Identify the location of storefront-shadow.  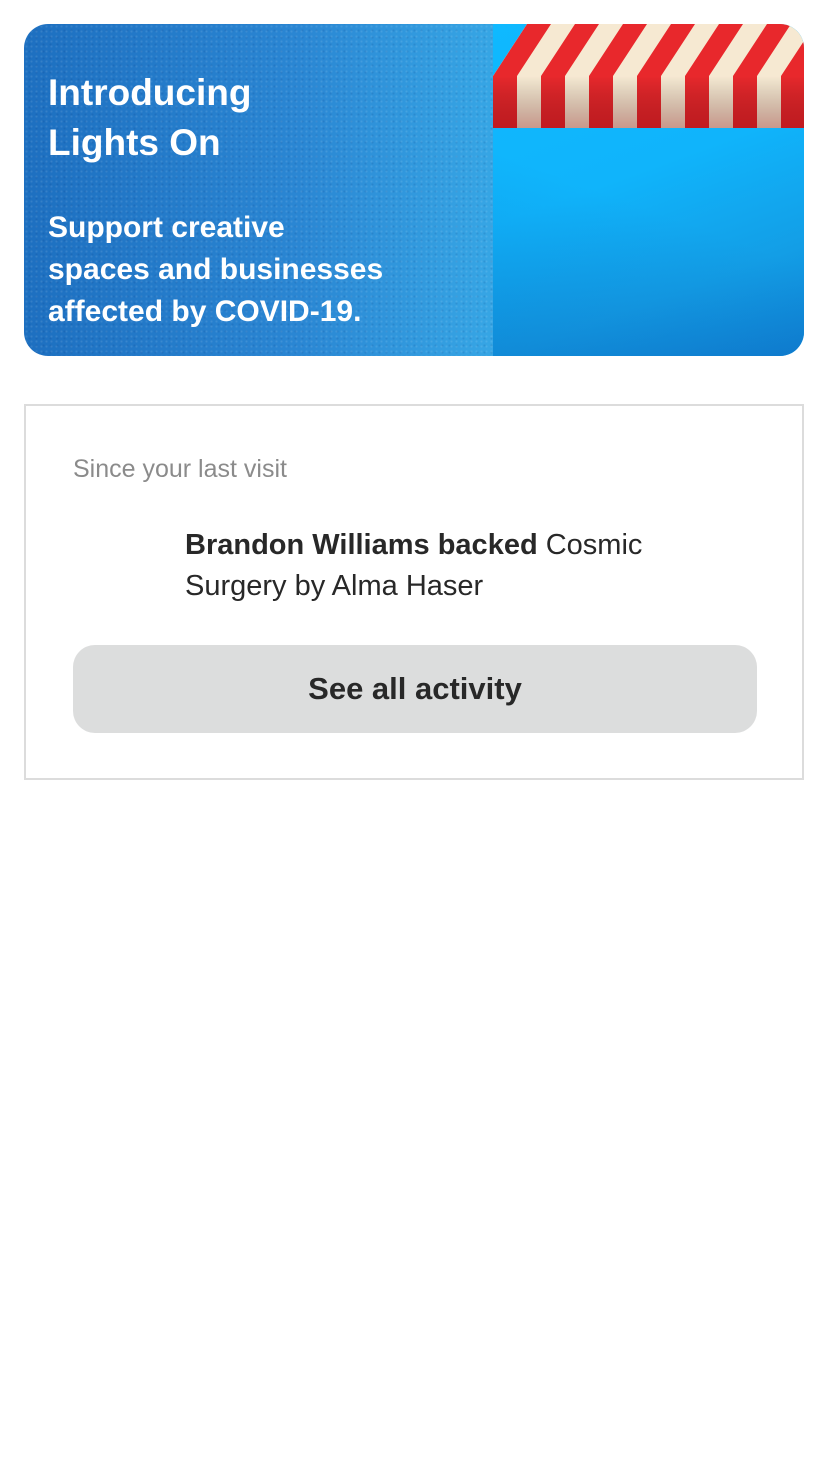
(648, 242).